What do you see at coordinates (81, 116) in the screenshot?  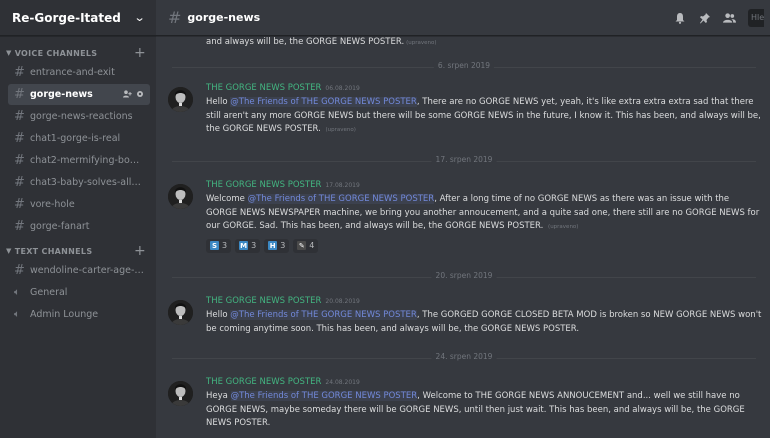 I see `channel-label: gorge-news-reactions` at bounding box center [81, 116].